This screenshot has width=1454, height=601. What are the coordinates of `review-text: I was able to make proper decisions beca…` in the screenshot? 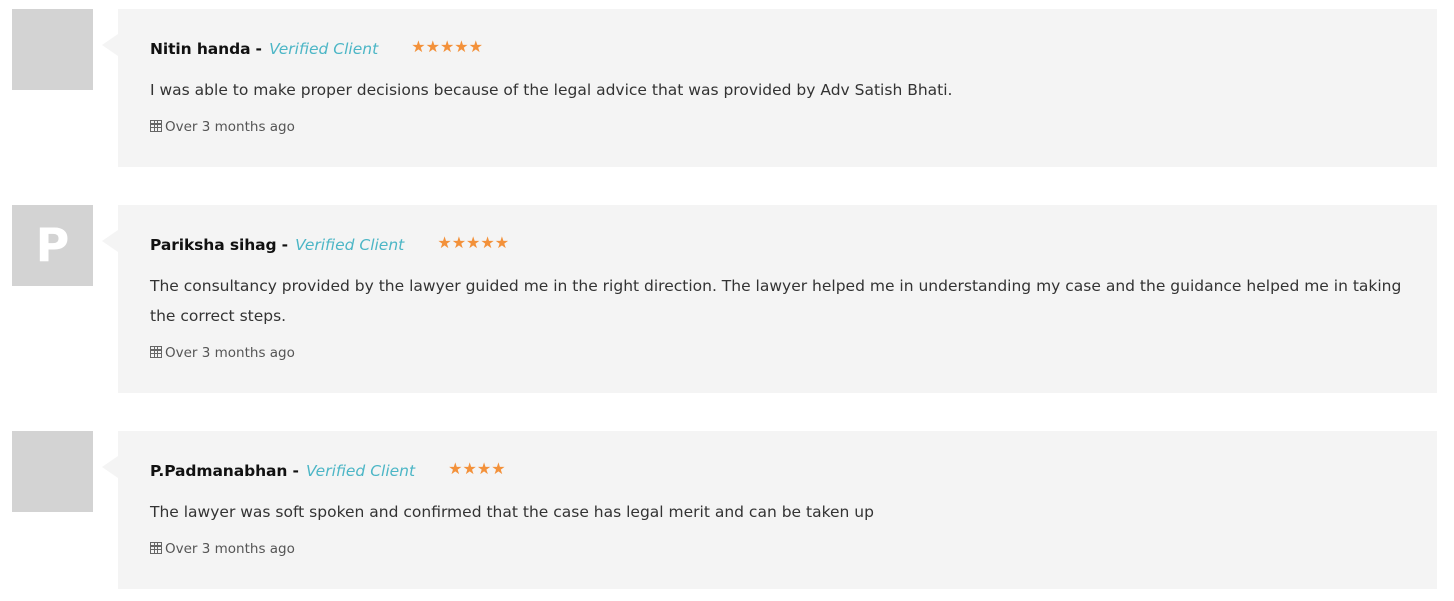 It's located at (551, 90).